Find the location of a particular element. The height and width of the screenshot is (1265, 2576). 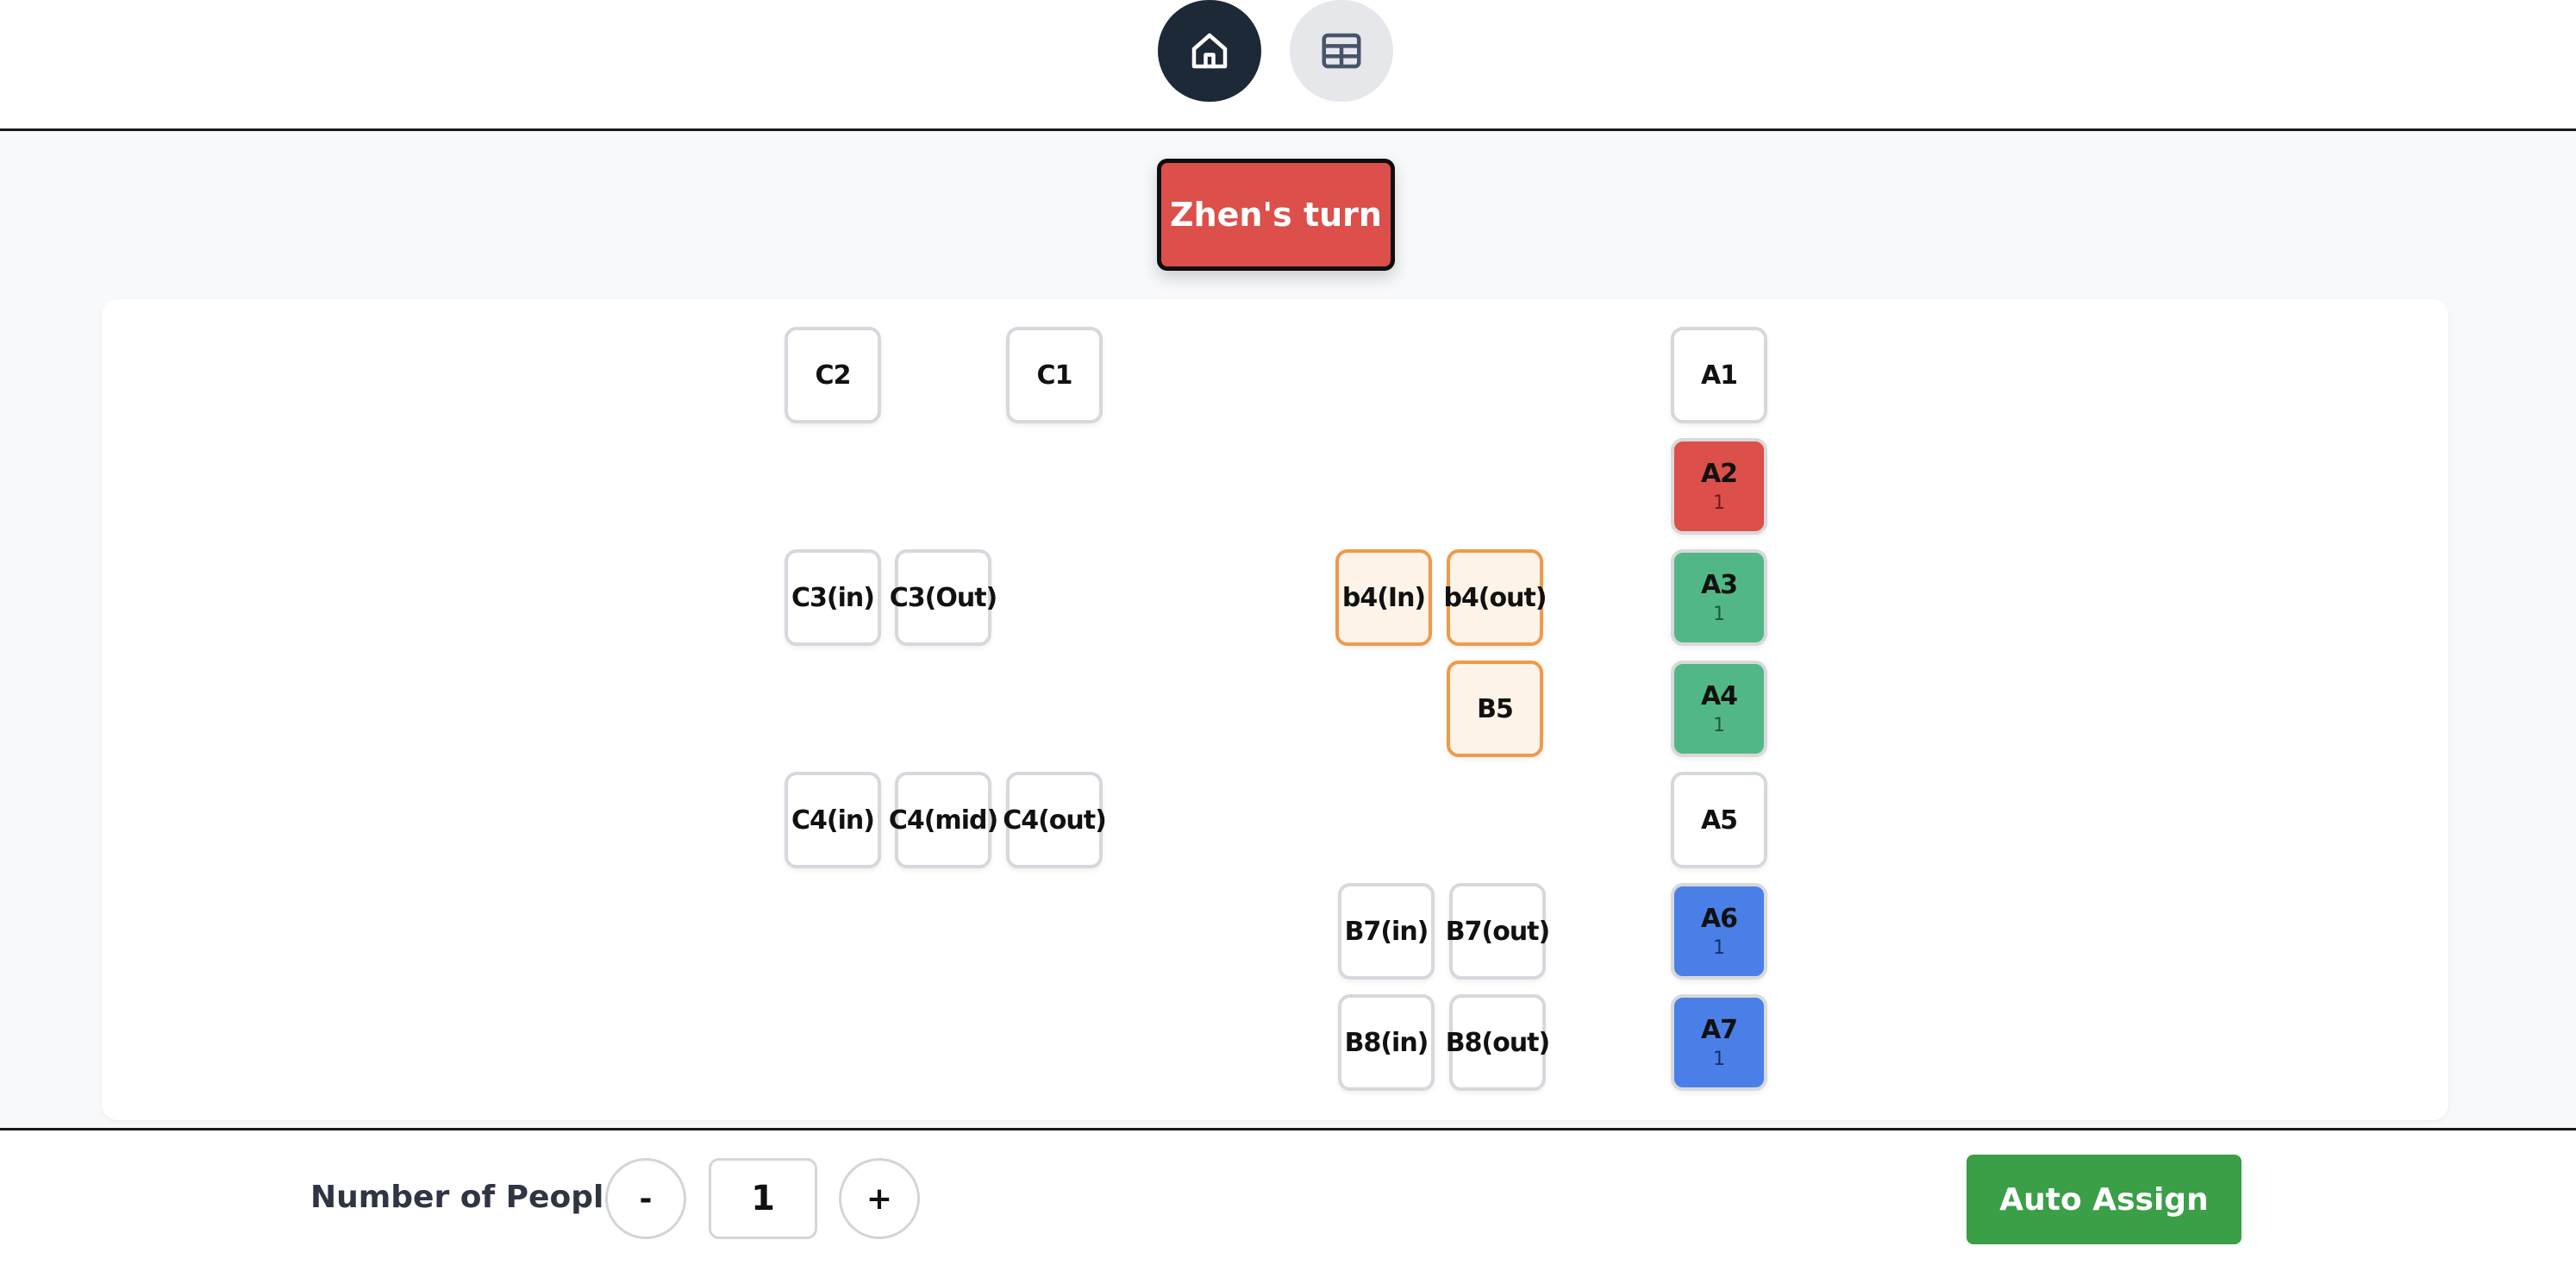

seat-label: B7(out) is located at coordinates (1497, 931).